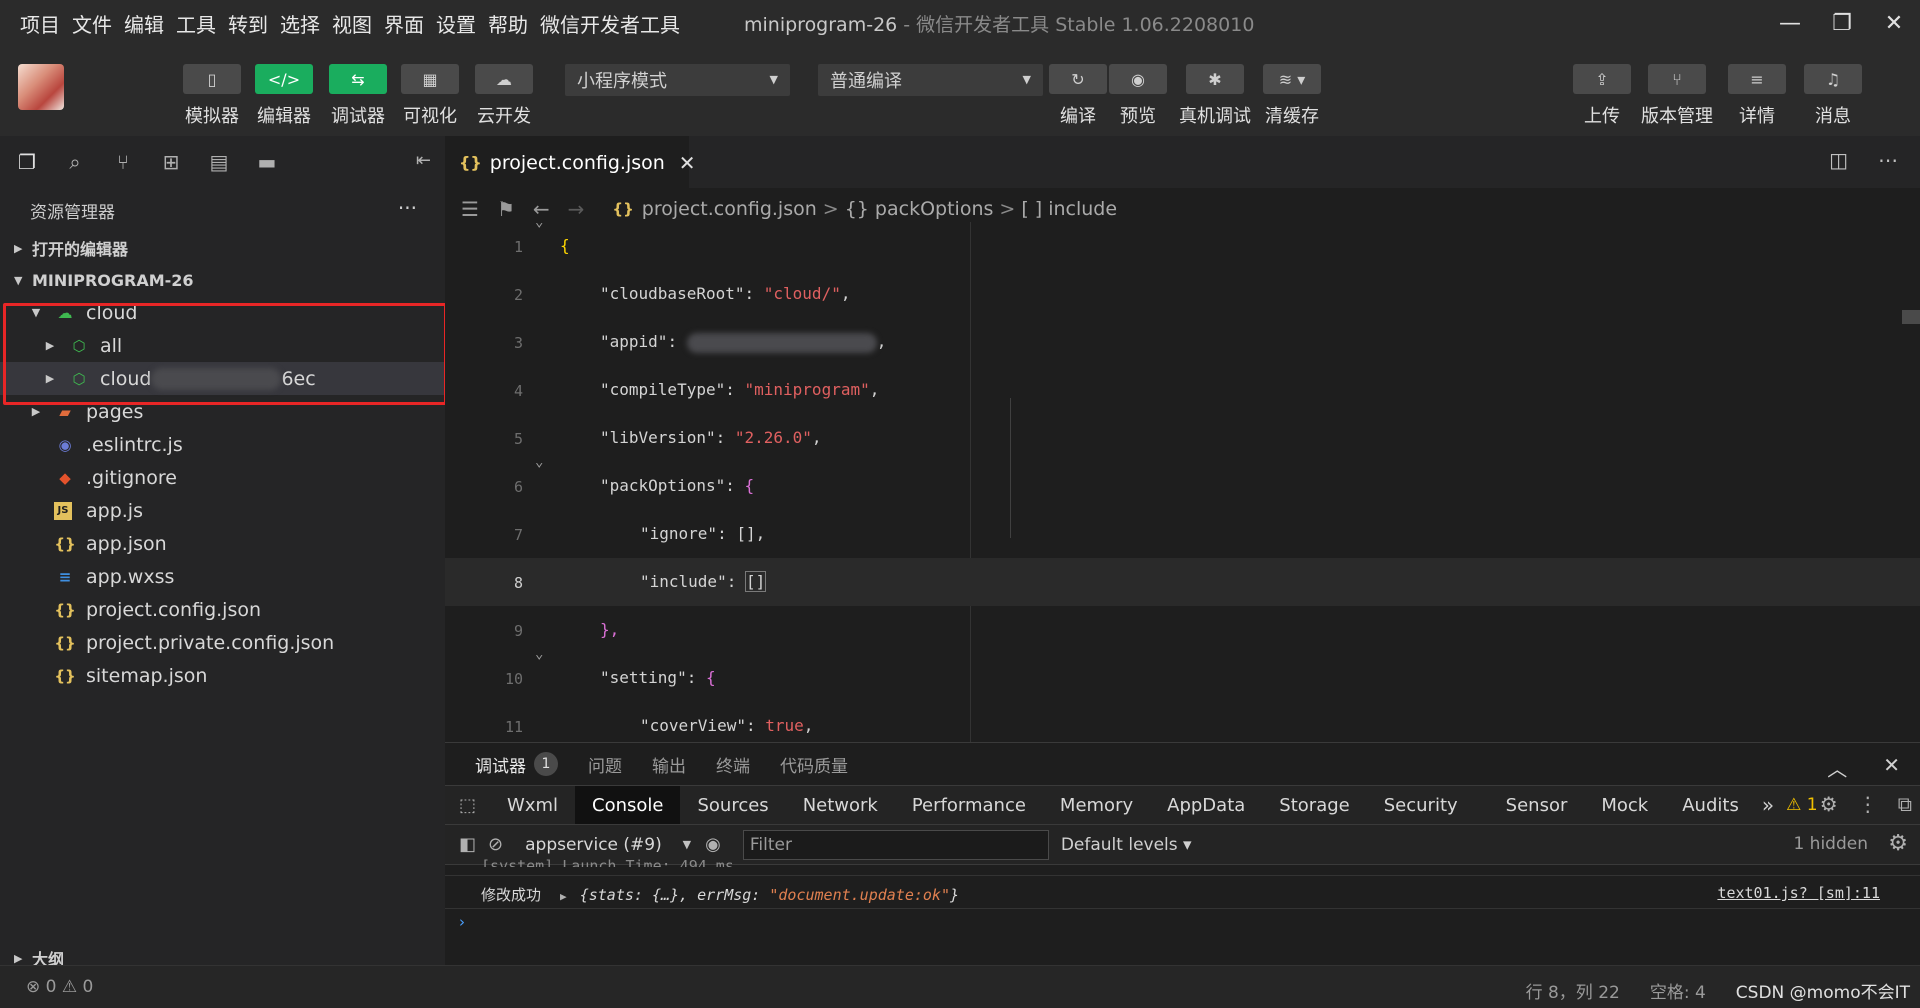 The height and width of the screenshot is (1008, 1920). Describe the element at coordinates (563, 896) in the screenshot. I see `expand-arrow-icon: ▶` at that location.